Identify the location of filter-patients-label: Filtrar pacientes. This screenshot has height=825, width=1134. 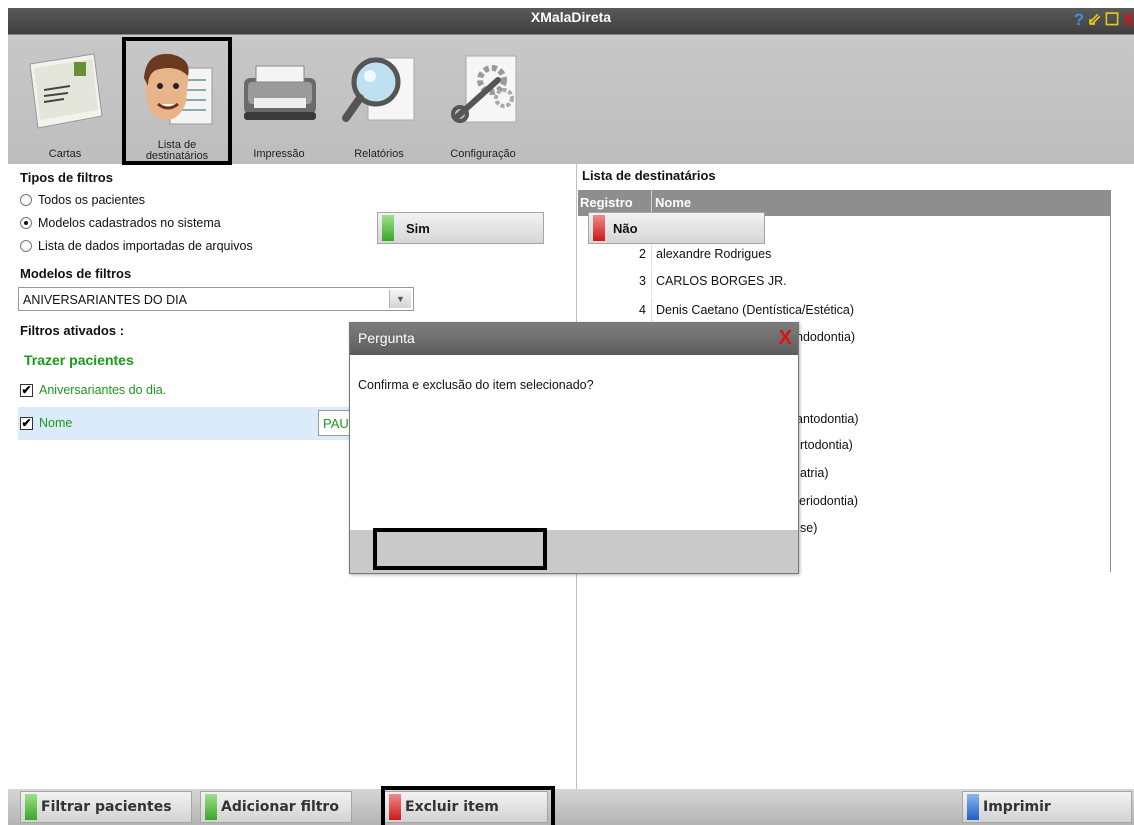
(106, 807).